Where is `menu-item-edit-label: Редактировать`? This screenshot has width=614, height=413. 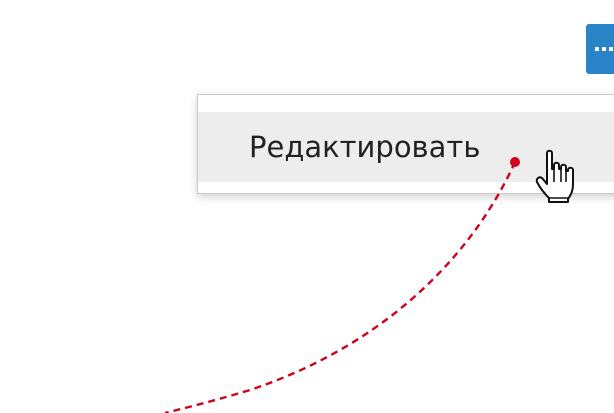 menu-item-edit-label: Редактировать is located at coordinates (365, 147).